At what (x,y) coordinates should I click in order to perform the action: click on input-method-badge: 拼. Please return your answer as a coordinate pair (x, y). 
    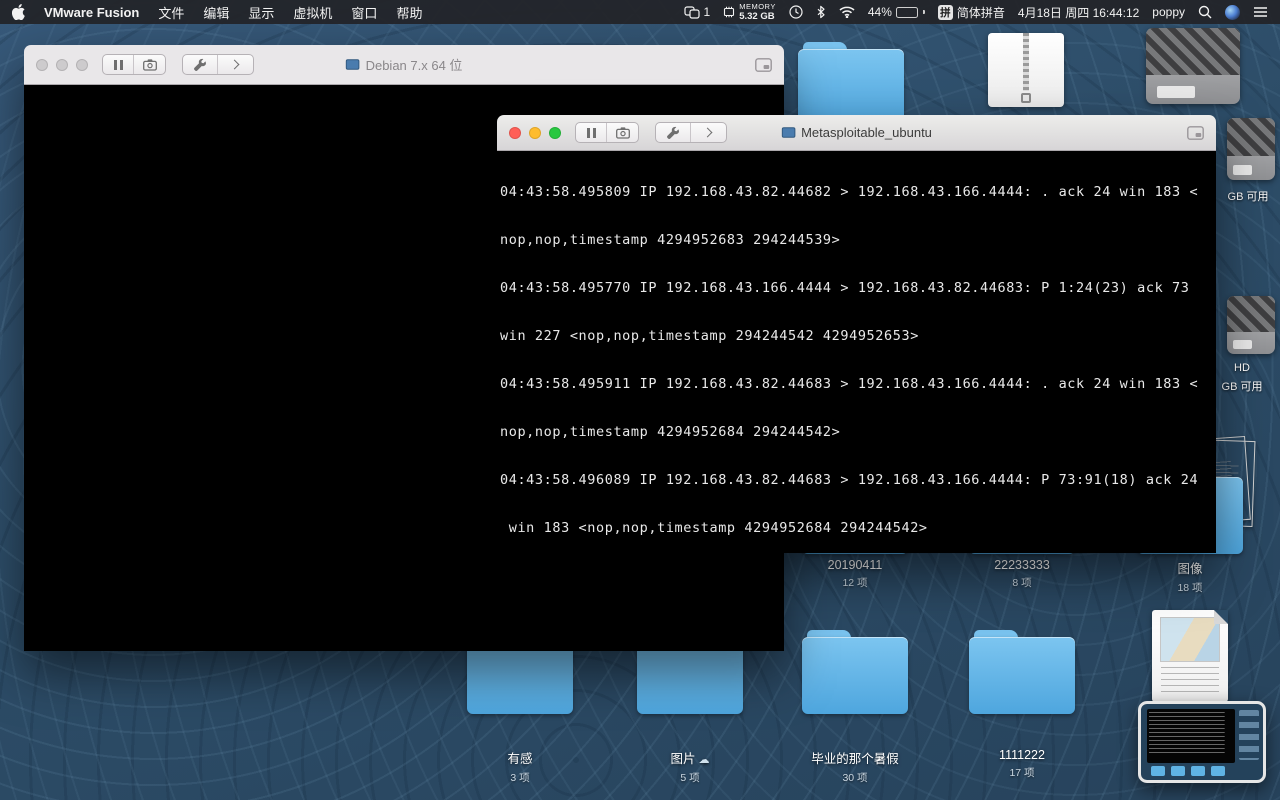
    Looking at the image, I should click on (945, 12).